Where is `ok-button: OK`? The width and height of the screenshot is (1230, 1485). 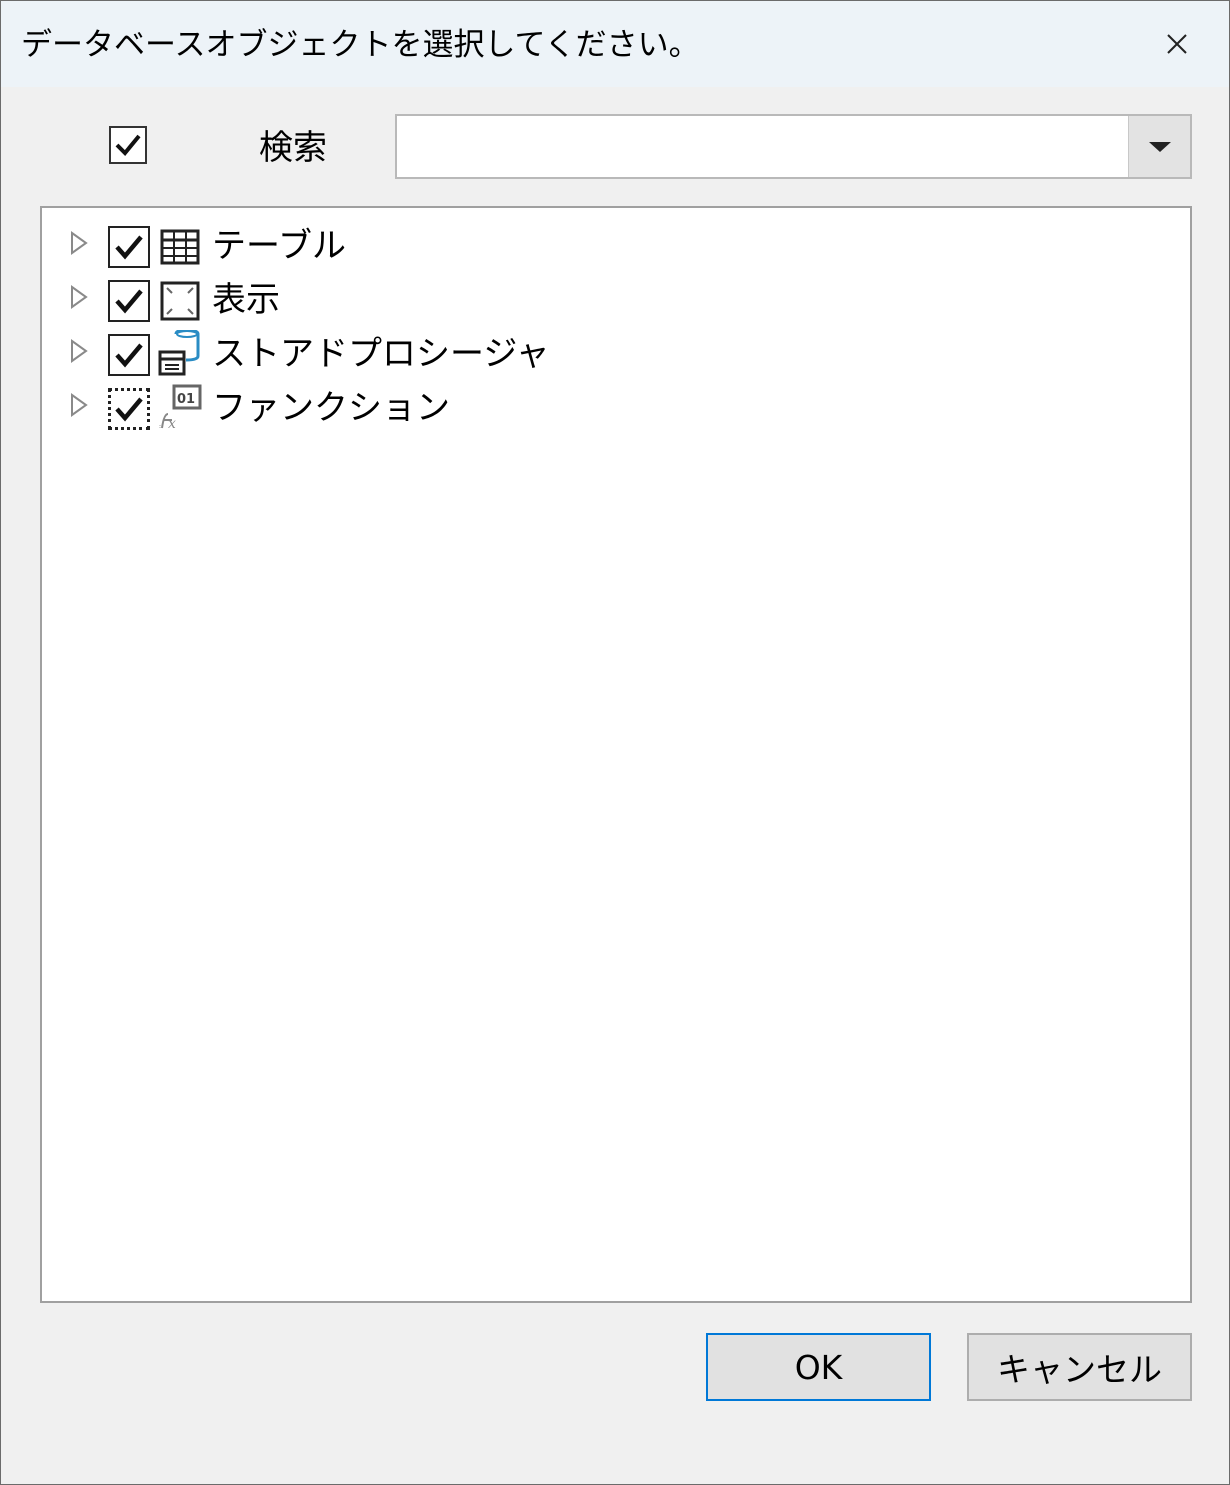 ok-button: OK is located at coordinates (818, 1367).